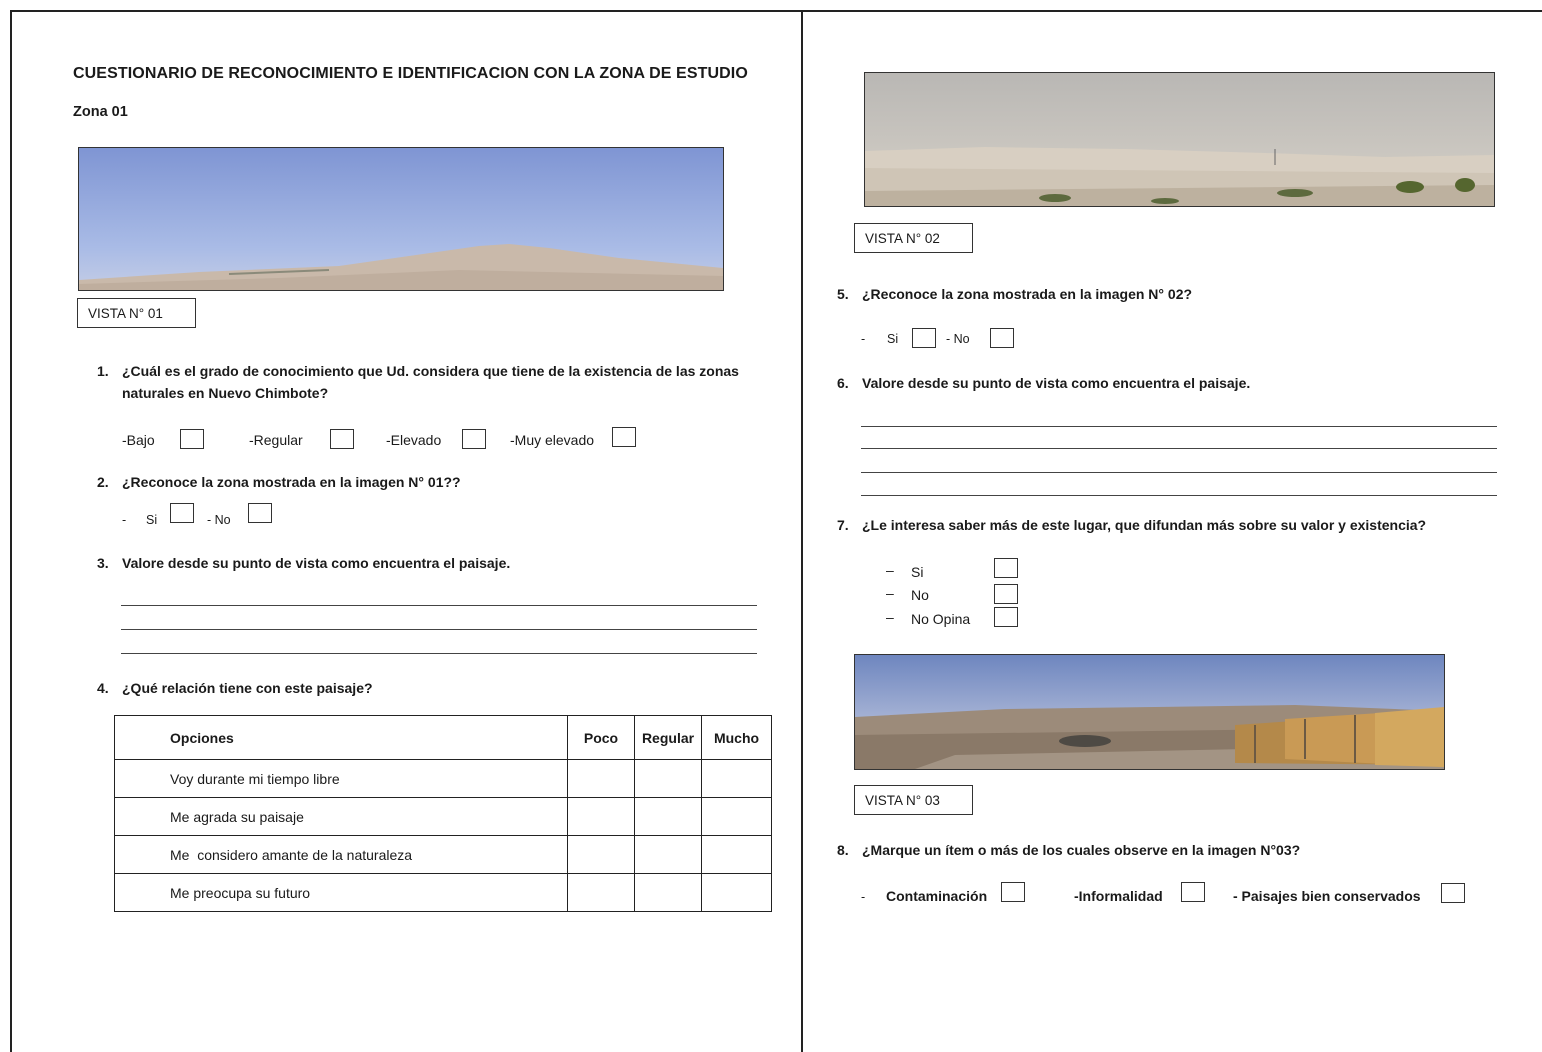 This screenshot has height=1052, width=1542. I want to click on q8-checkbox-informalidad, so click(1193, 892).